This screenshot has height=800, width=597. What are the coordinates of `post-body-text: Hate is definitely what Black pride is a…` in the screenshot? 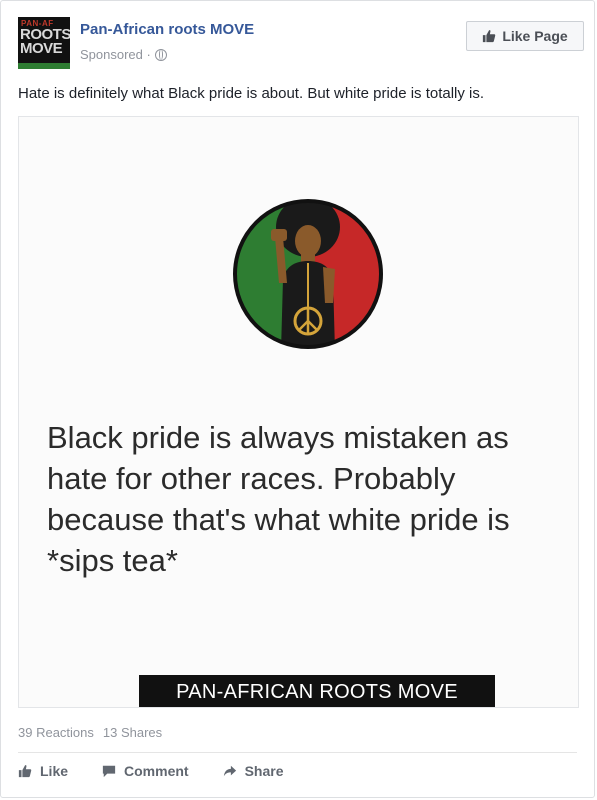 It's located at (251, 93).